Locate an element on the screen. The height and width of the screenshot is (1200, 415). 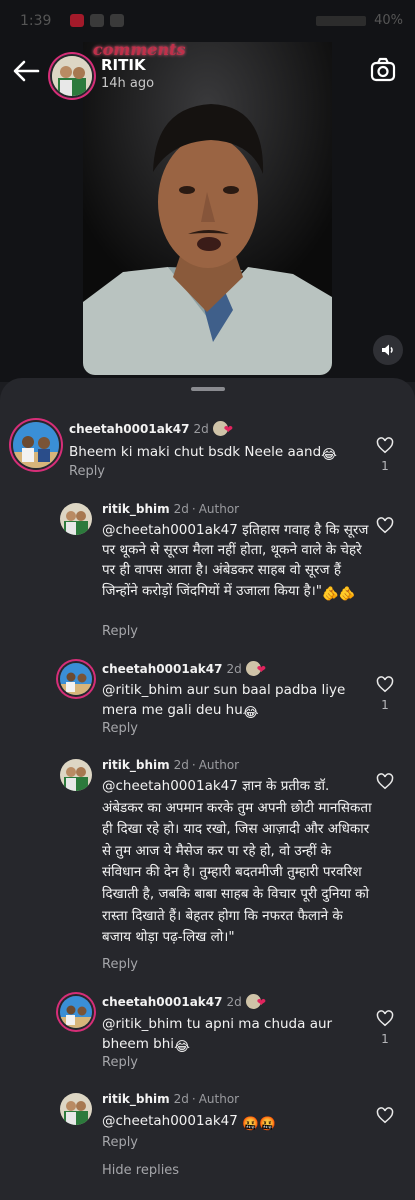
speaker-icon is located at coordinates (387, 350).